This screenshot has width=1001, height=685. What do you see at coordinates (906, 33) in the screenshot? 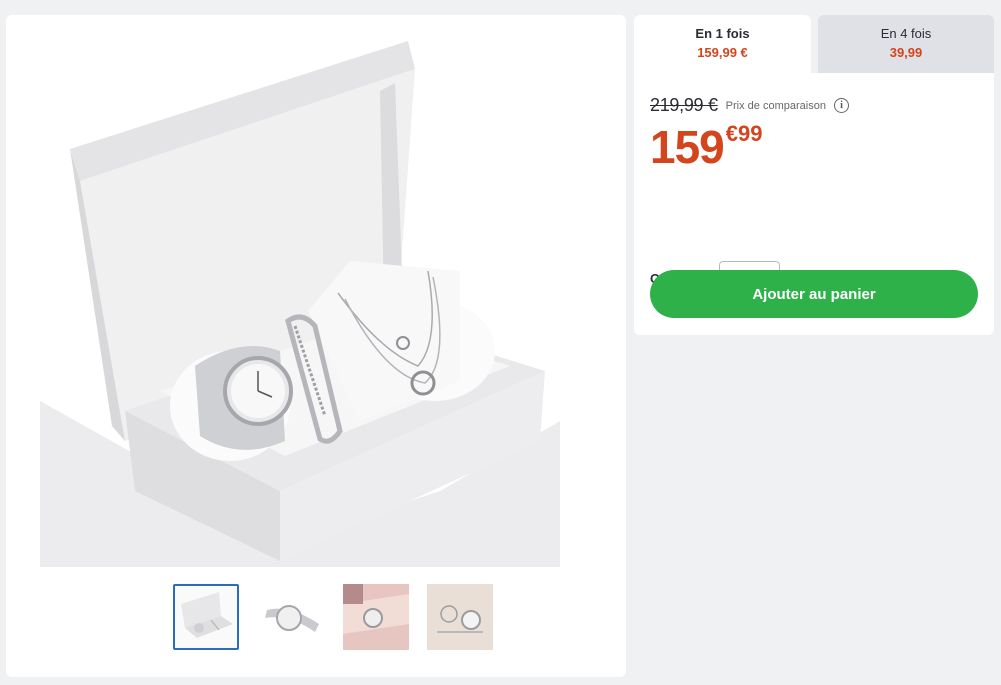
I see `tab-label: En 4 fois` at bounding box center [906, 33].